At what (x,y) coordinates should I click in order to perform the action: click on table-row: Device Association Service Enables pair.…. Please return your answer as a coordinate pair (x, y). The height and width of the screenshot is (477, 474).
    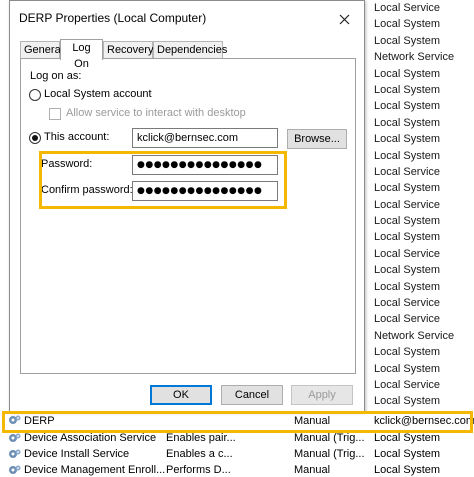
    Looking at the image, I should click on (237, 438).